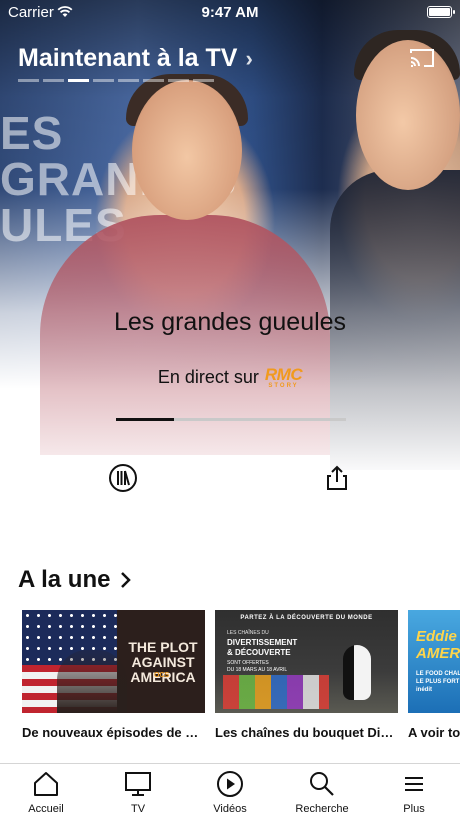 Image resolution: width=460 pixels, height=818 pixels. What do you see at coordinates (422, 58) in the screenshot?
I see `cast-icon` at bounding box center [422, 58].